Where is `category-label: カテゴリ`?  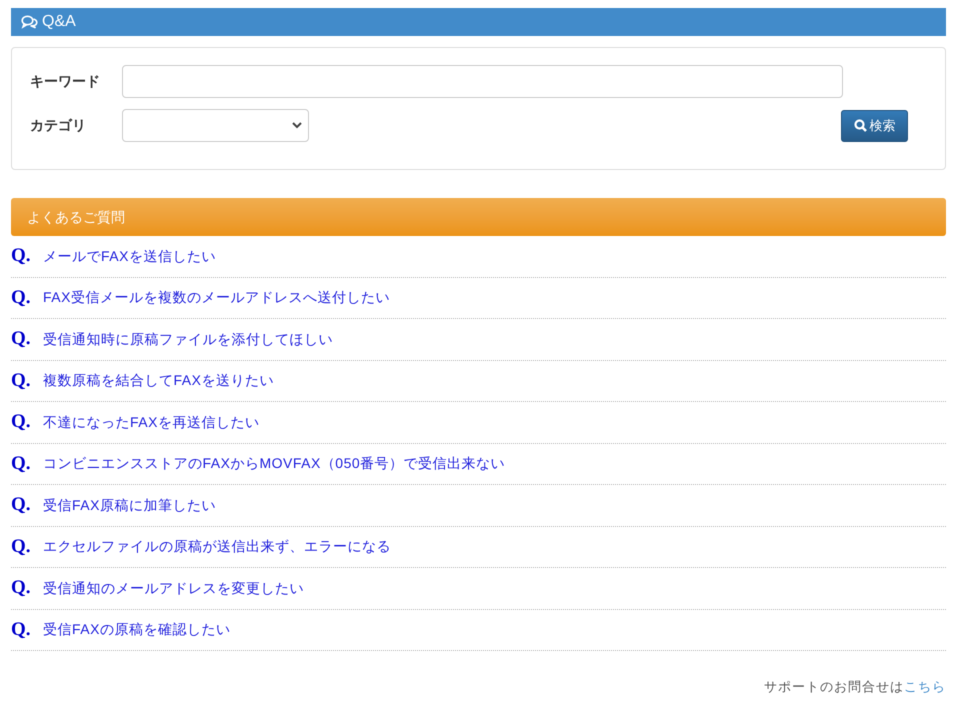 category-label: カテゴリ is located at coordinates (58, 125).